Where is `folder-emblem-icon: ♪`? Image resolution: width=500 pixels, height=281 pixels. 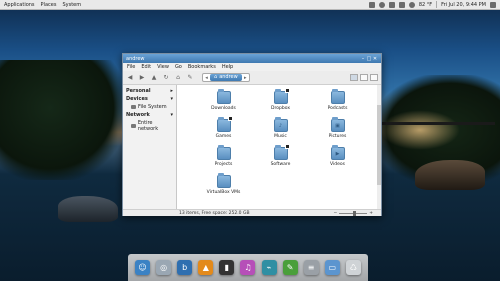 folder-emblem-icon: ♪ is located at coordinates (280, 125).